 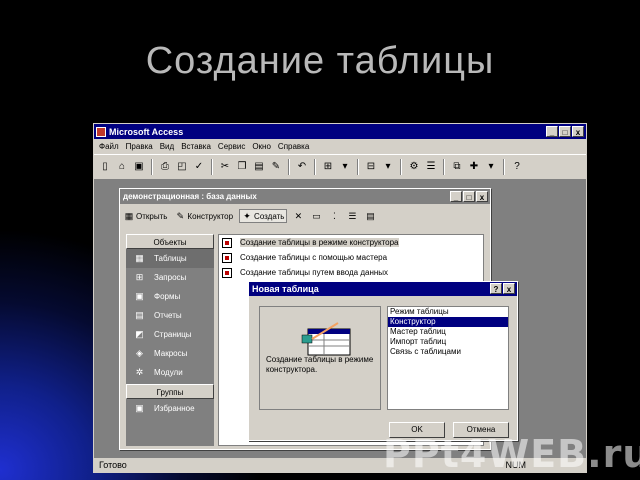 I want to click on object-label: Запросы, so click(x=170, y=277).